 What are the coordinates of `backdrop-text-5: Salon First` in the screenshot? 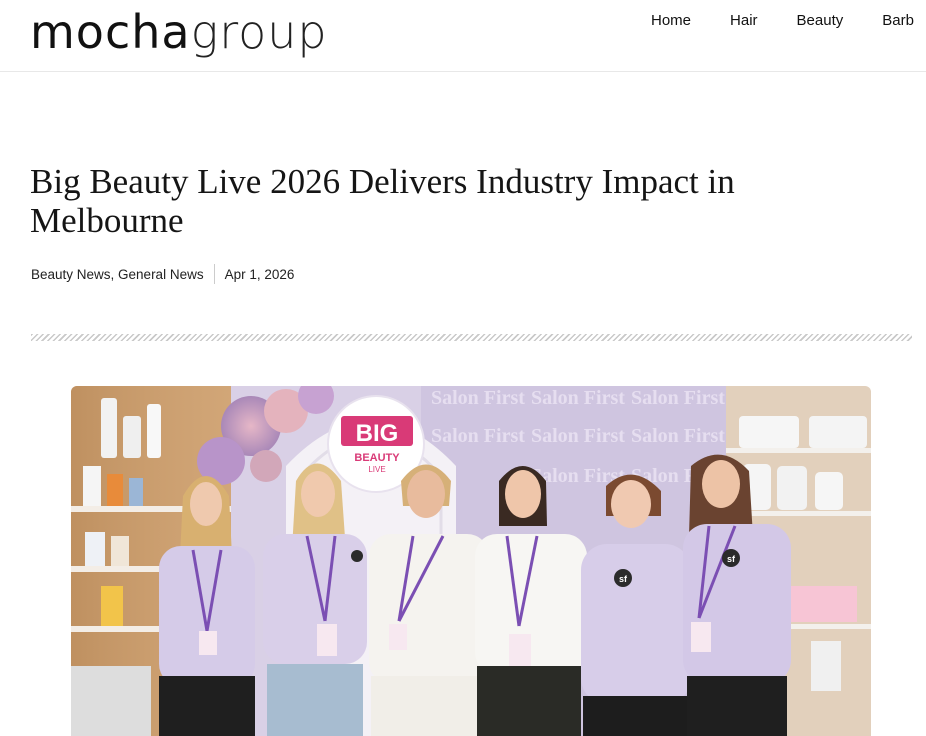 It's located at (578, 436).